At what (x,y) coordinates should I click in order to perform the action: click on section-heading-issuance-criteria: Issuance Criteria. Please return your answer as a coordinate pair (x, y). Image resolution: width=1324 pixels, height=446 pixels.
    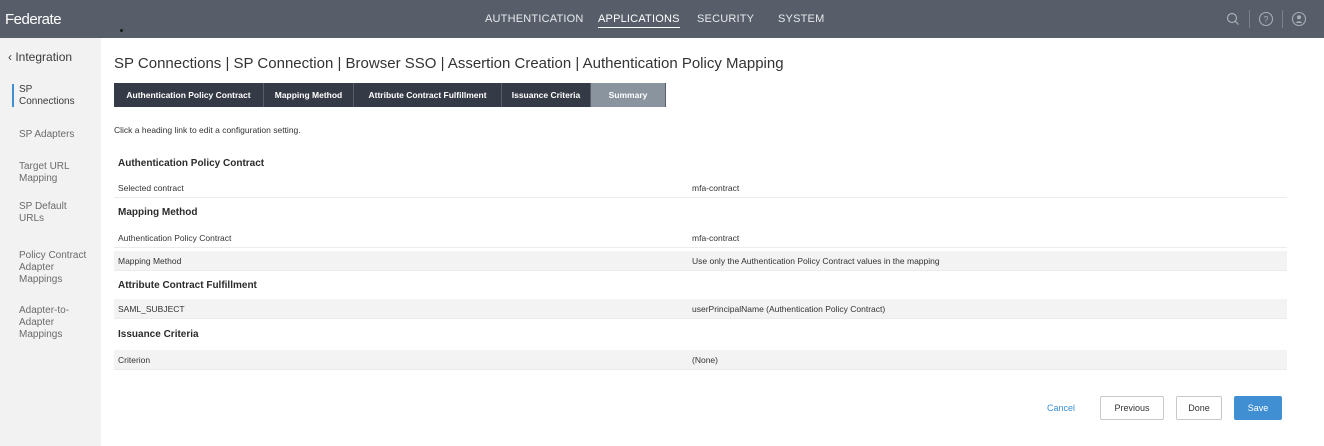
    Looking at the image, I should click on (158, 334).